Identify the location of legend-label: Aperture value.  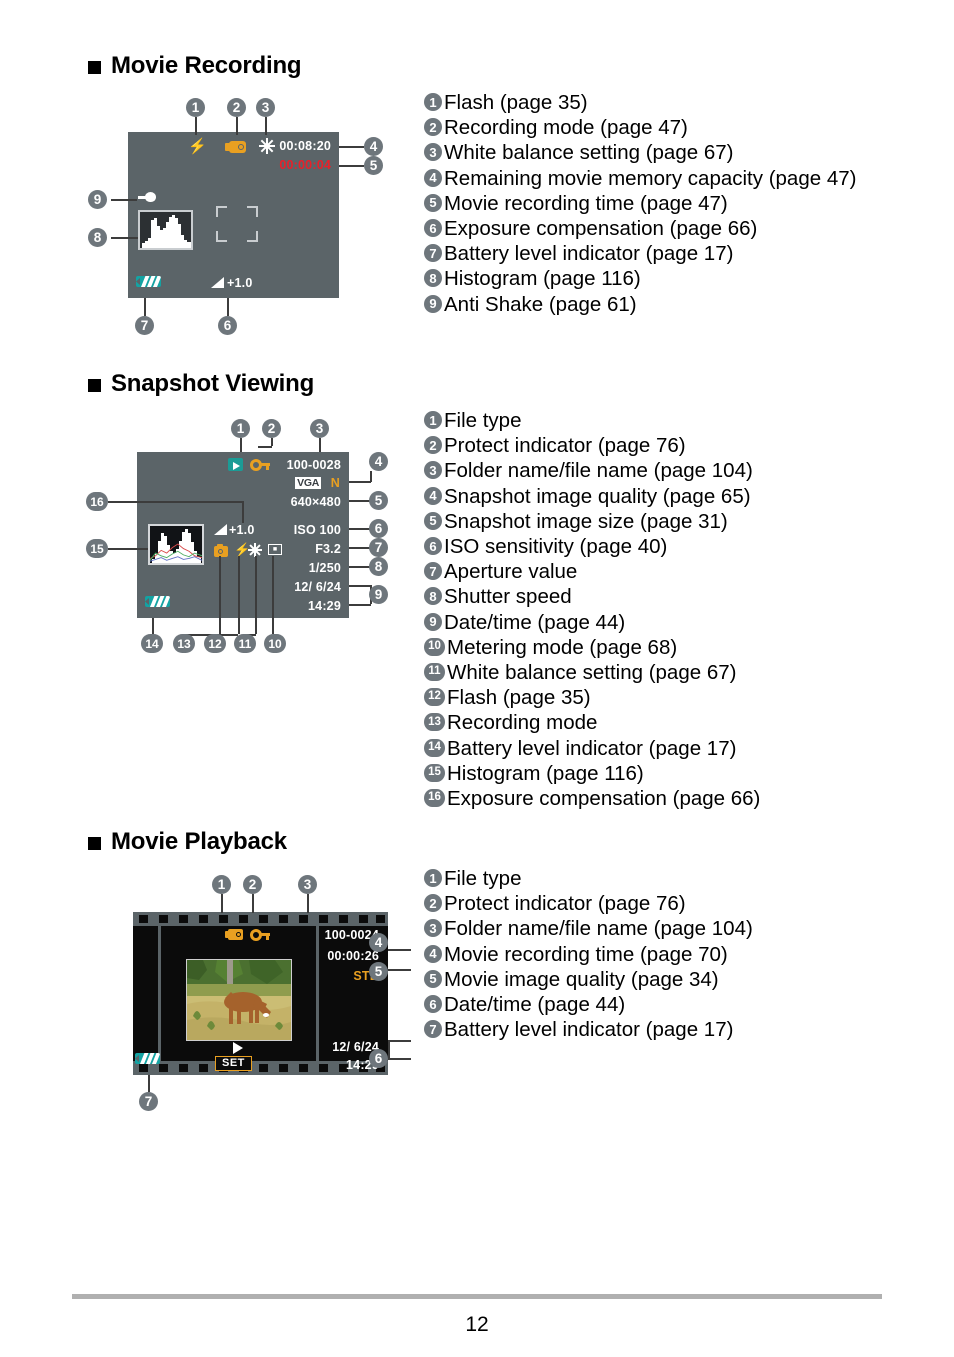
(511, 572).